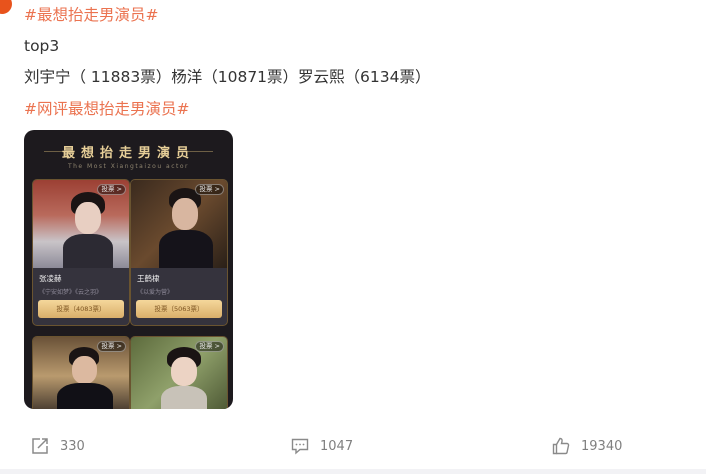  Describe the element at coordinates (300, 446) in the screenshot. I see `comment-icon` at that location.